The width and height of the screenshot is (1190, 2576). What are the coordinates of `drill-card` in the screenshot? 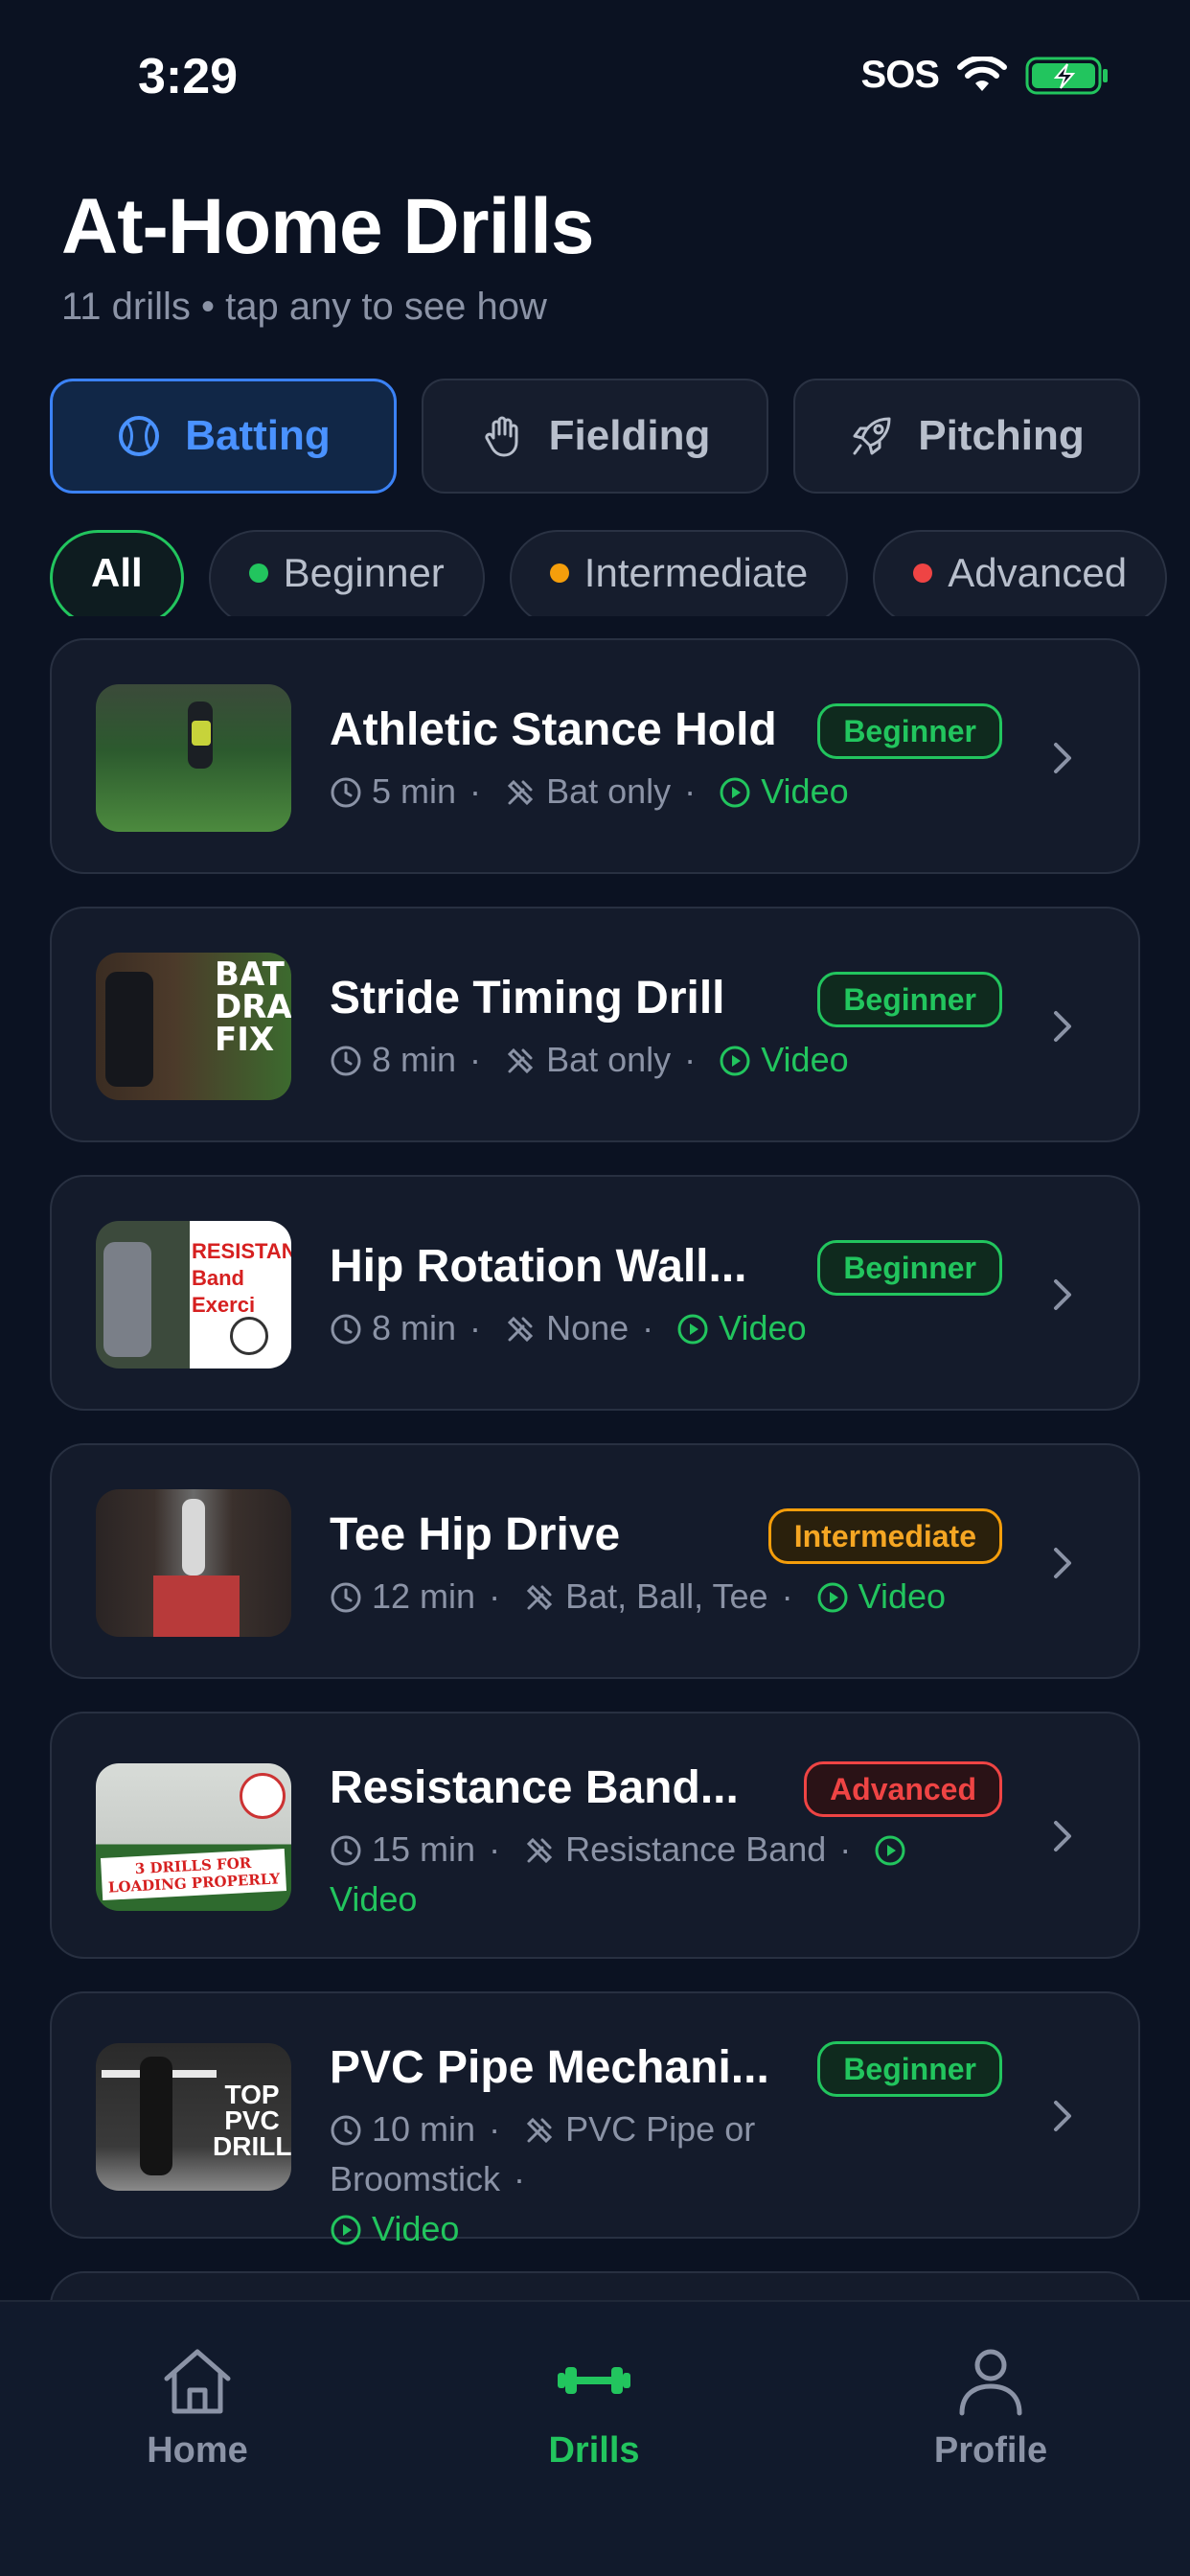 It's located at (595, 2285).